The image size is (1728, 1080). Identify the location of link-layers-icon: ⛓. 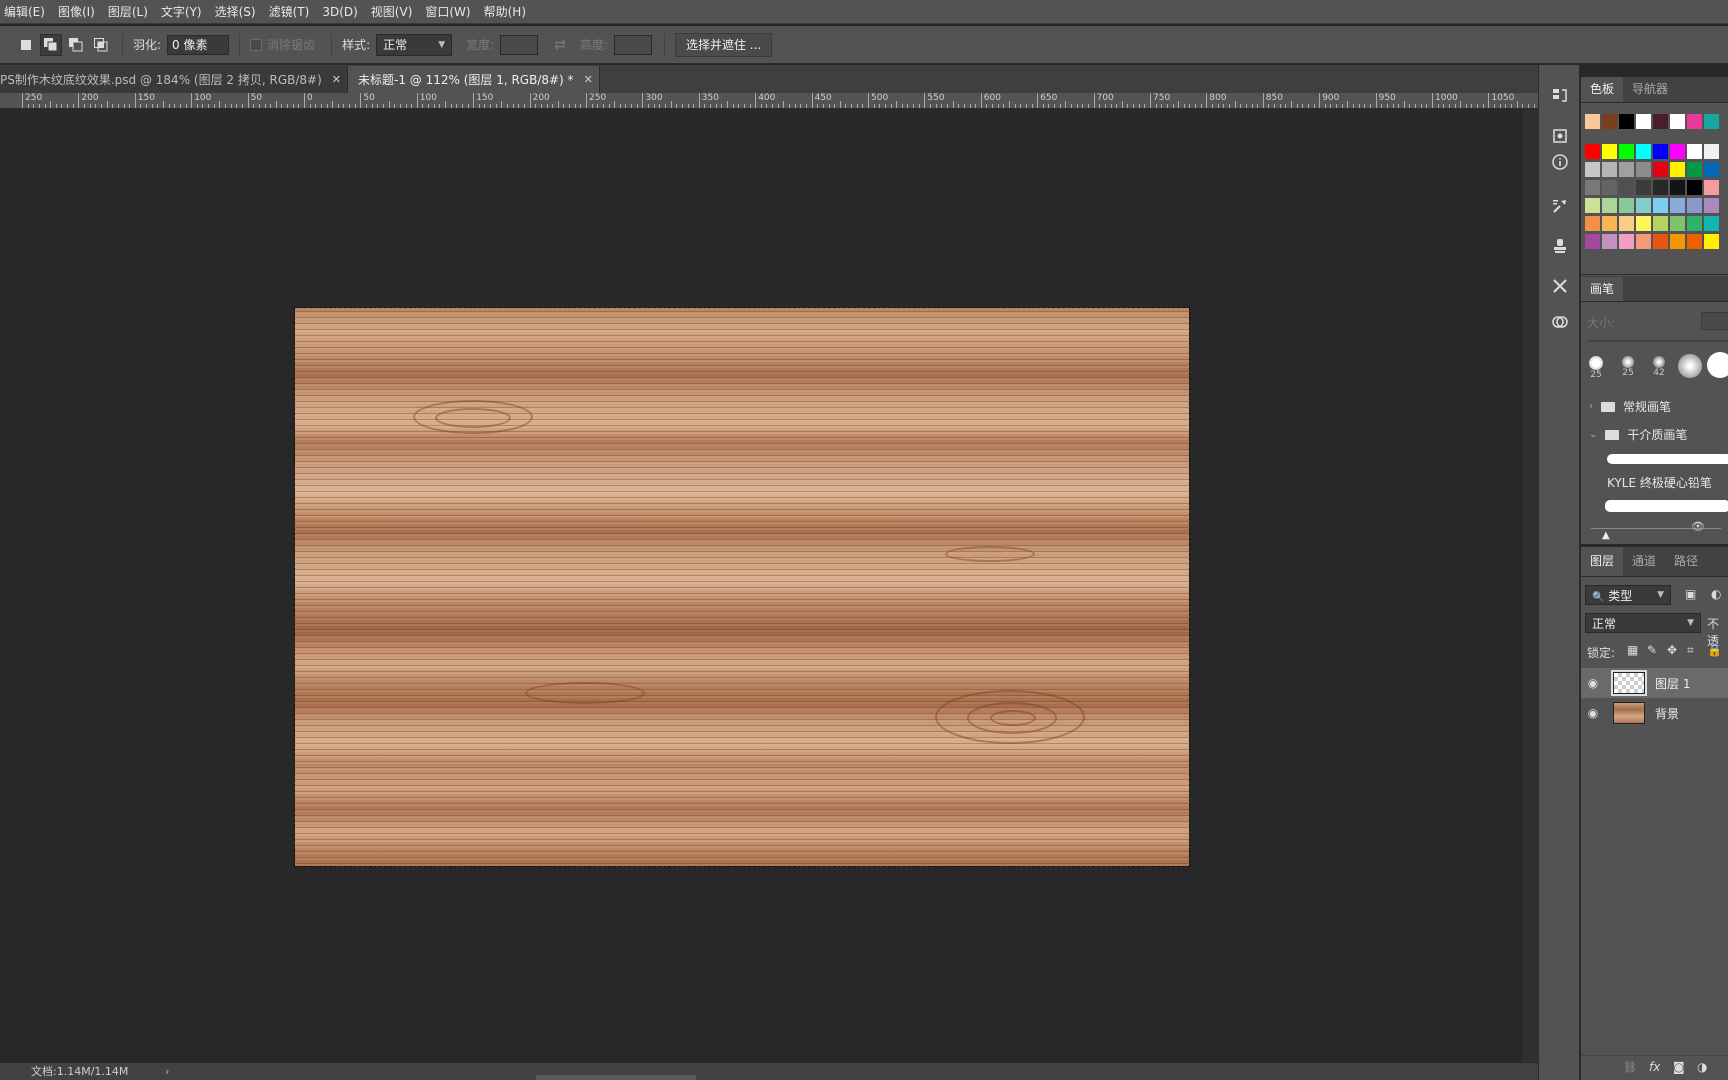
(1630, 1067).